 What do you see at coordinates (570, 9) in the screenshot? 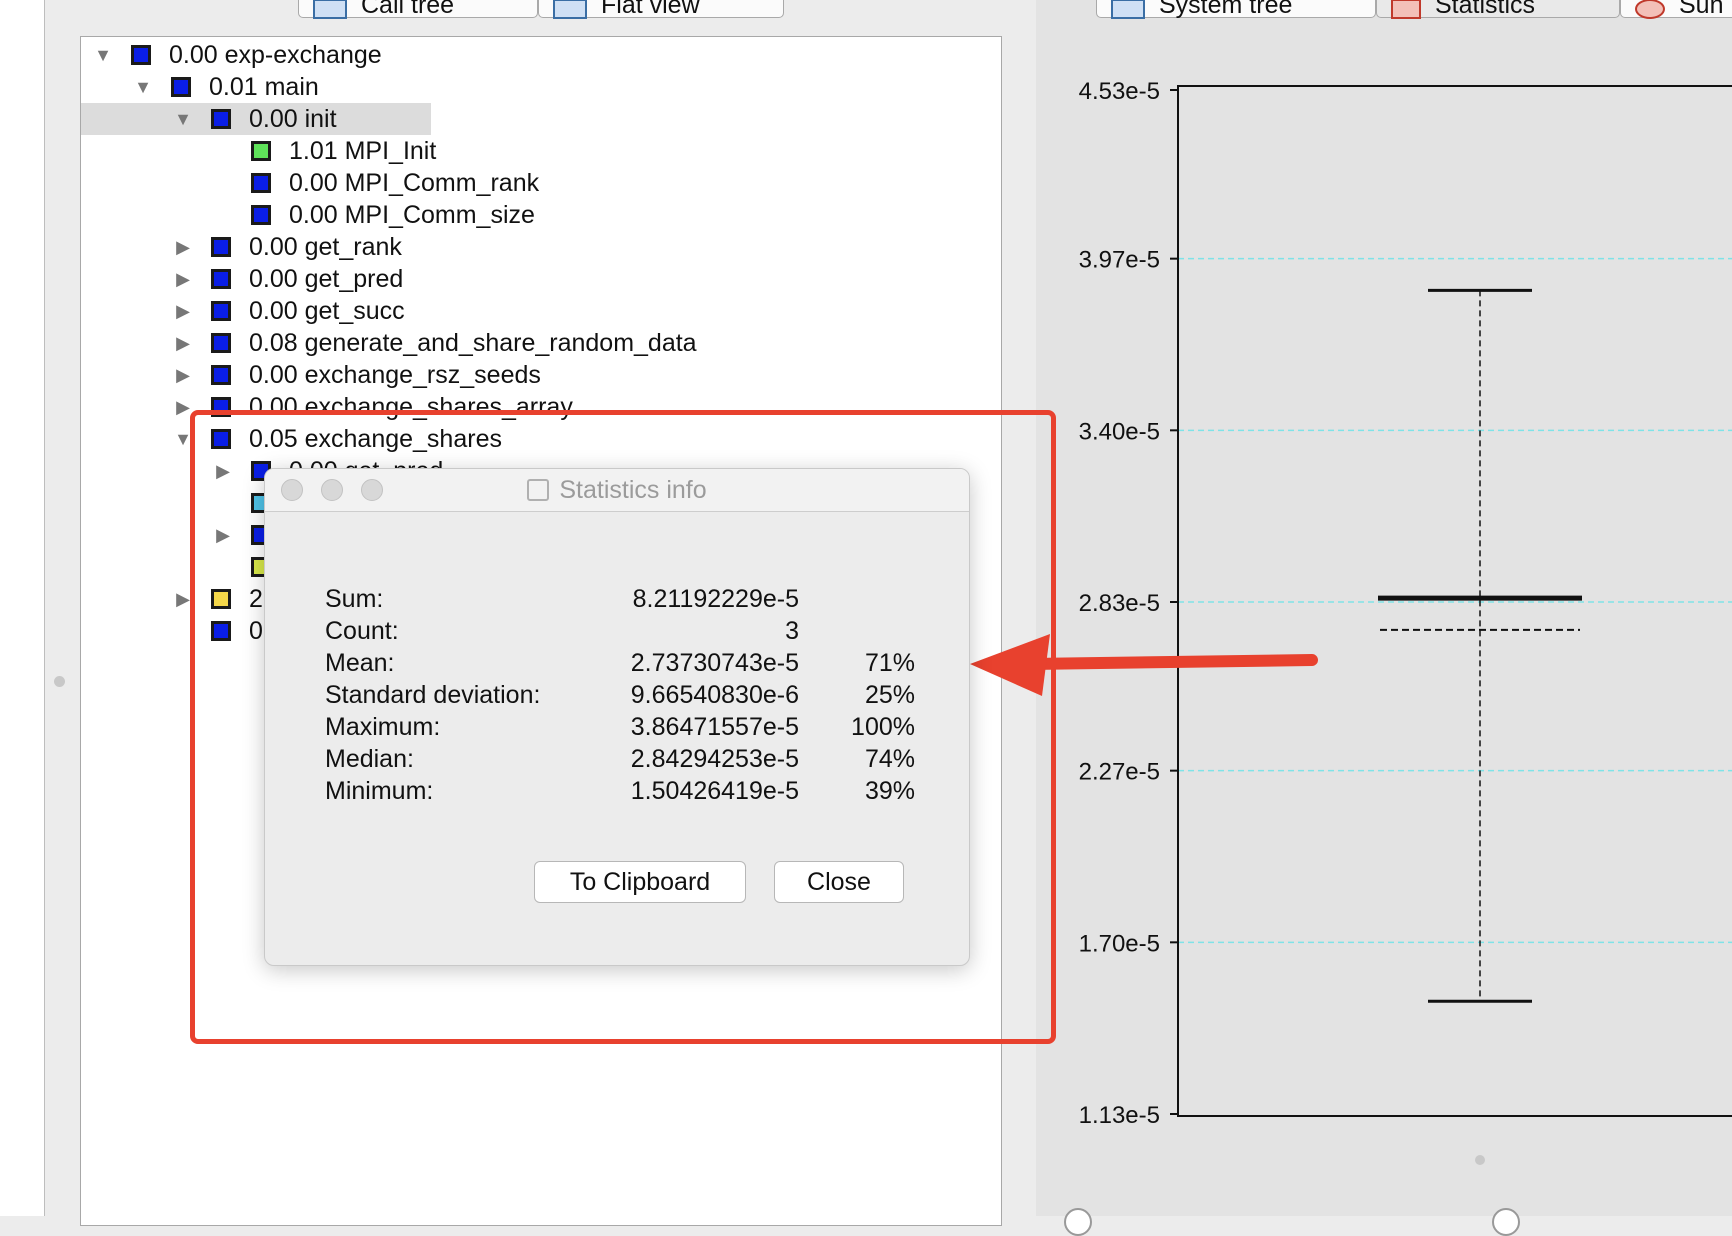
I see `list-icon` at bounding box center [570, 9].